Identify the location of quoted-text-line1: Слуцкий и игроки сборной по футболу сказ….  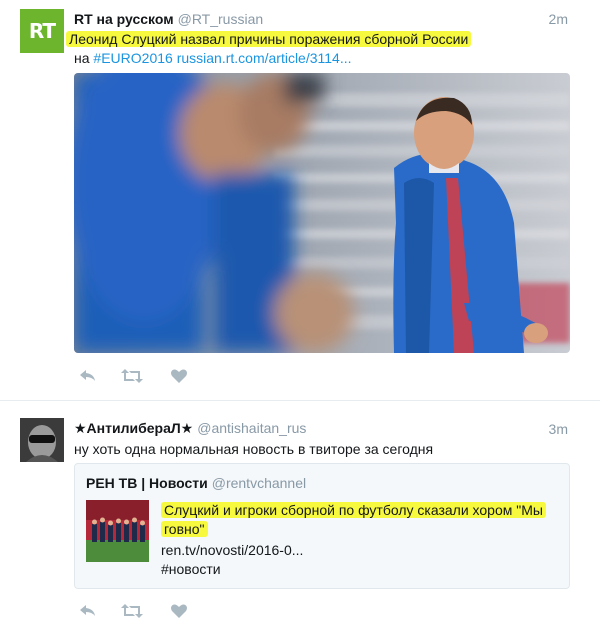
(353, 510).